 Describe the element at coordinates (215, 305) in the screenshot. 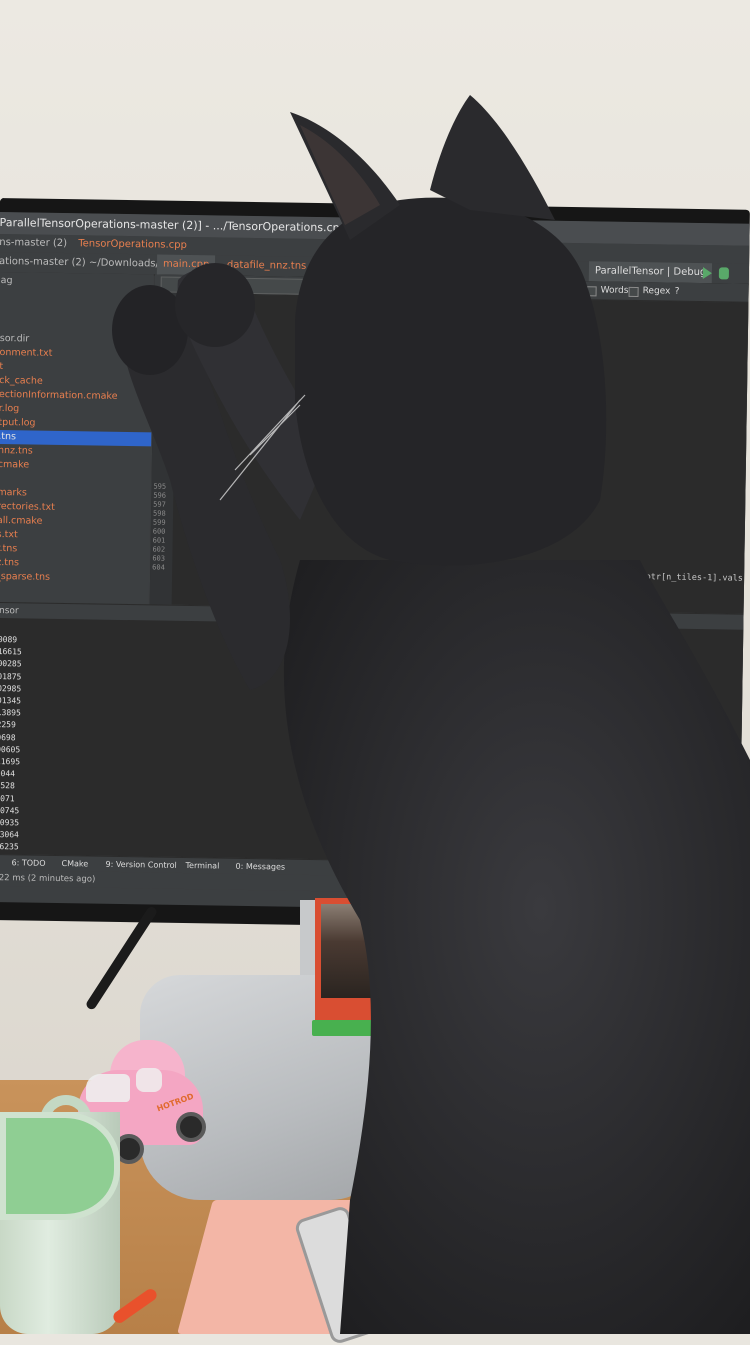

I see `cat-right-paw` at that location.